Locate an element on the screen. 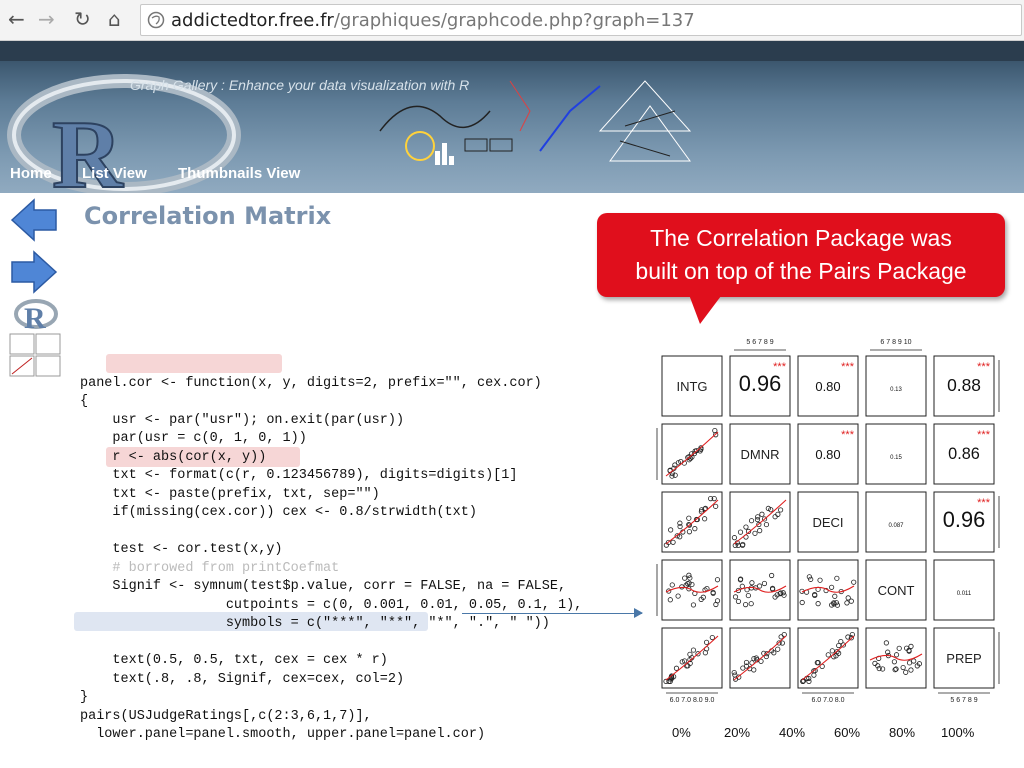 Image resolution: width=1024 pixels, height=768 pixels. variable-label: DECI is located at coordinates (827, 522).